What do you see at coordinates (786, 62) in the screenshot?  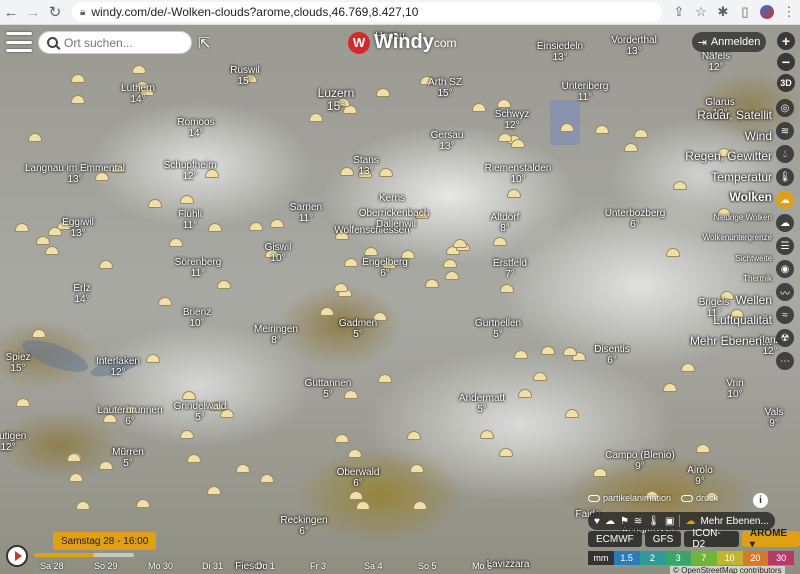 I see `zoom-out-button: −` at bounding box center [786, 62].